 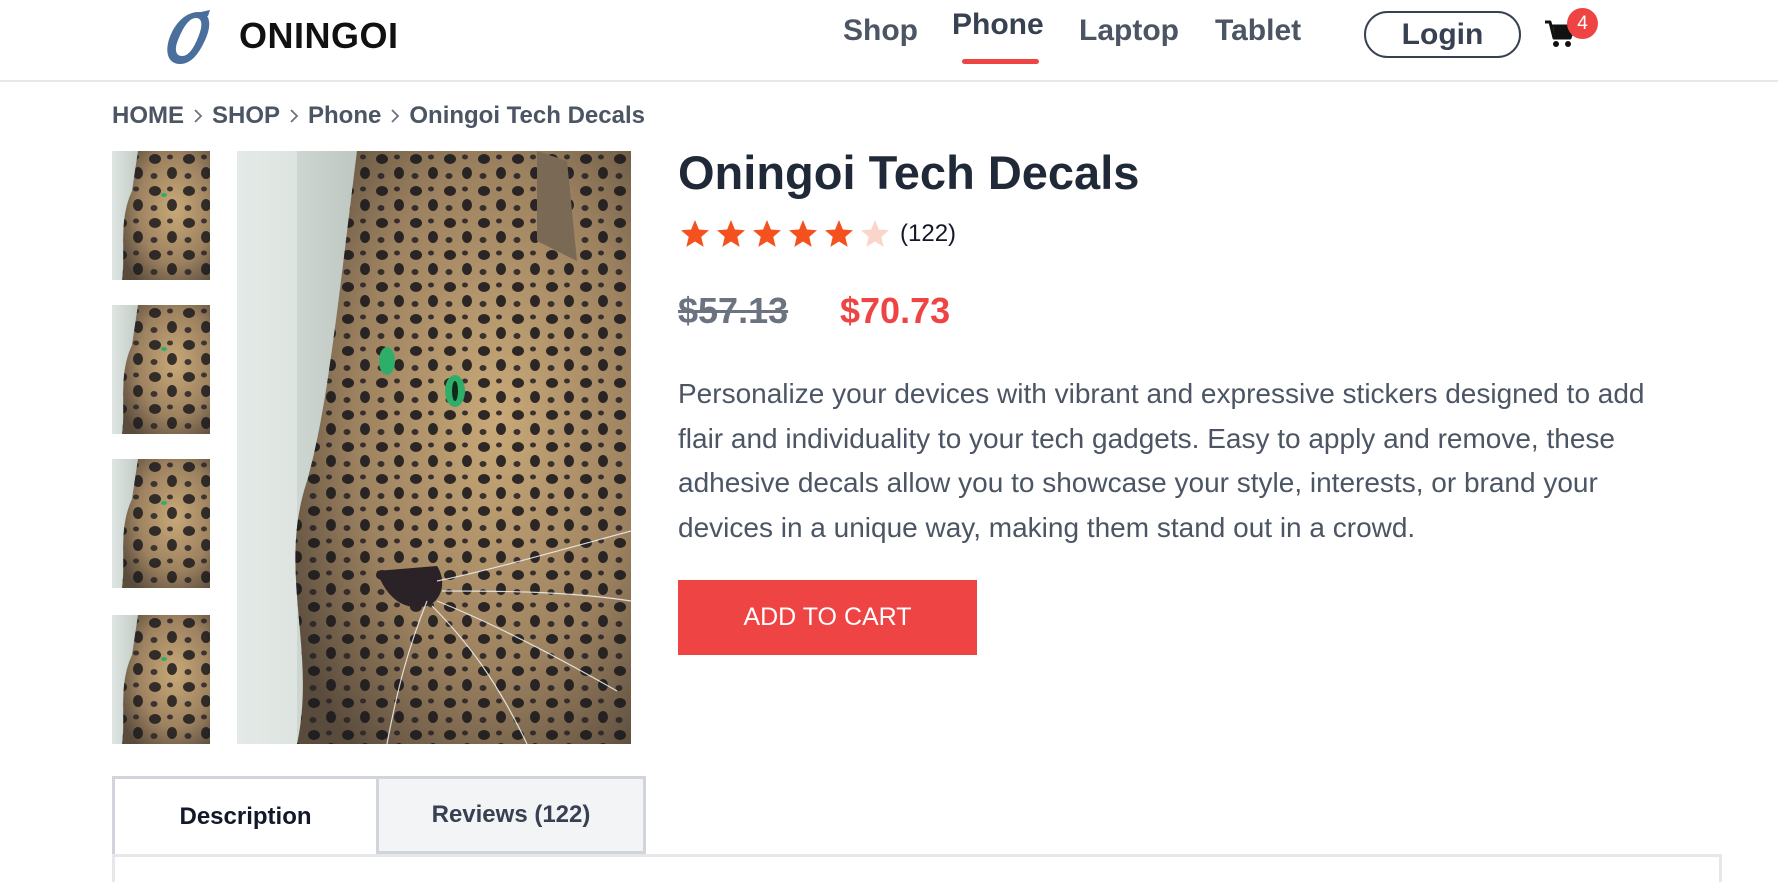 I want to click on product-main-image, so click(x=434, y=447).